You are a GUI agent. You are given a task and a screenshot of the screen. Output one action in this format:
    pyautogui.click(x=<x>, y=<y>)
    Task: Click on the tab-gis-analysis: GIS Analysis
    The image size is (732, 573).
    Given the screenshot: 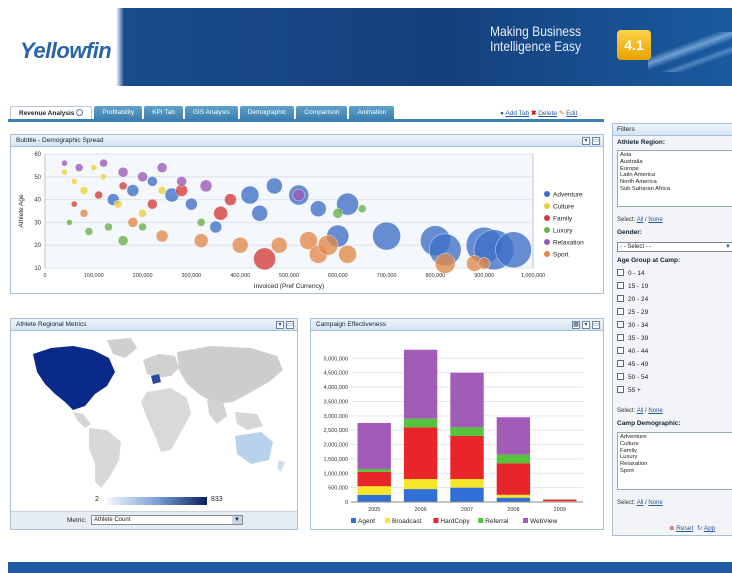 What is the action you would take?
    pyautogui.click(x=211, y=113)
    